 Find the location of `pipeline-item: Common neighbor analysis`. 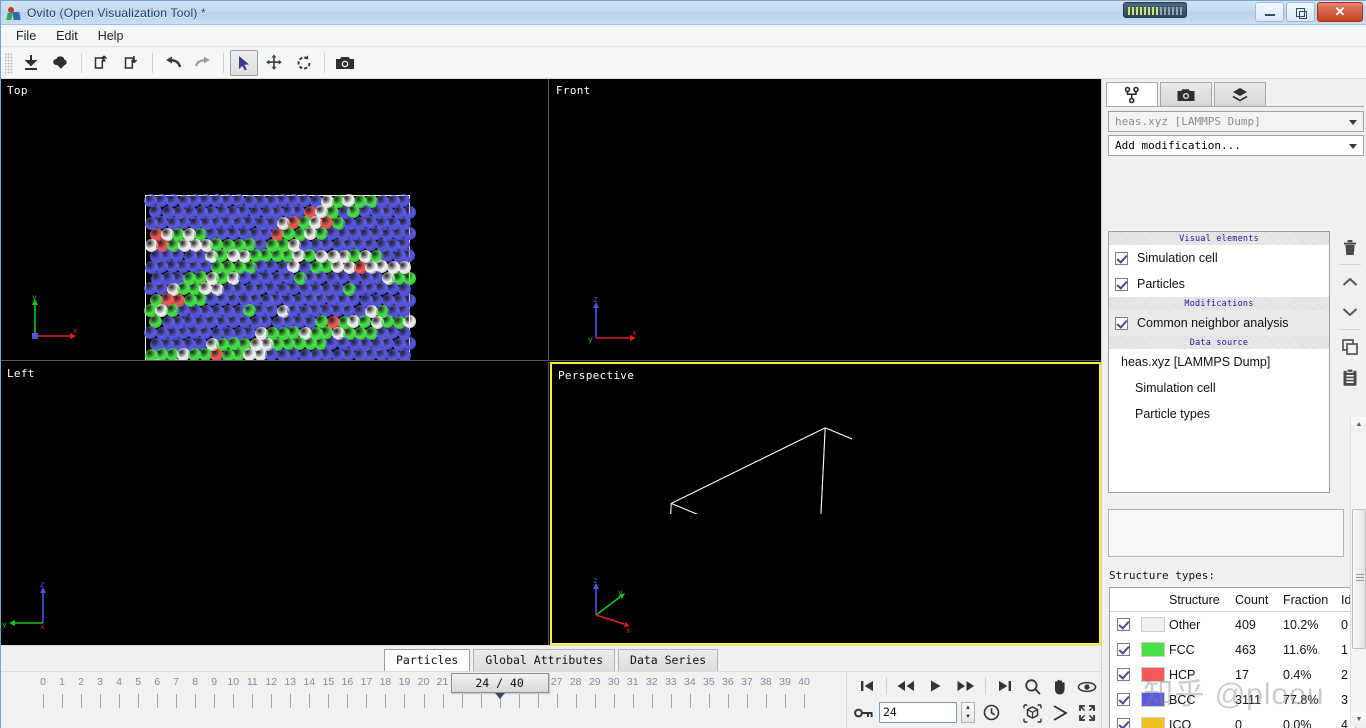

pipeline-item: Common neighbor analysis is located at coordinates (1219, 323).